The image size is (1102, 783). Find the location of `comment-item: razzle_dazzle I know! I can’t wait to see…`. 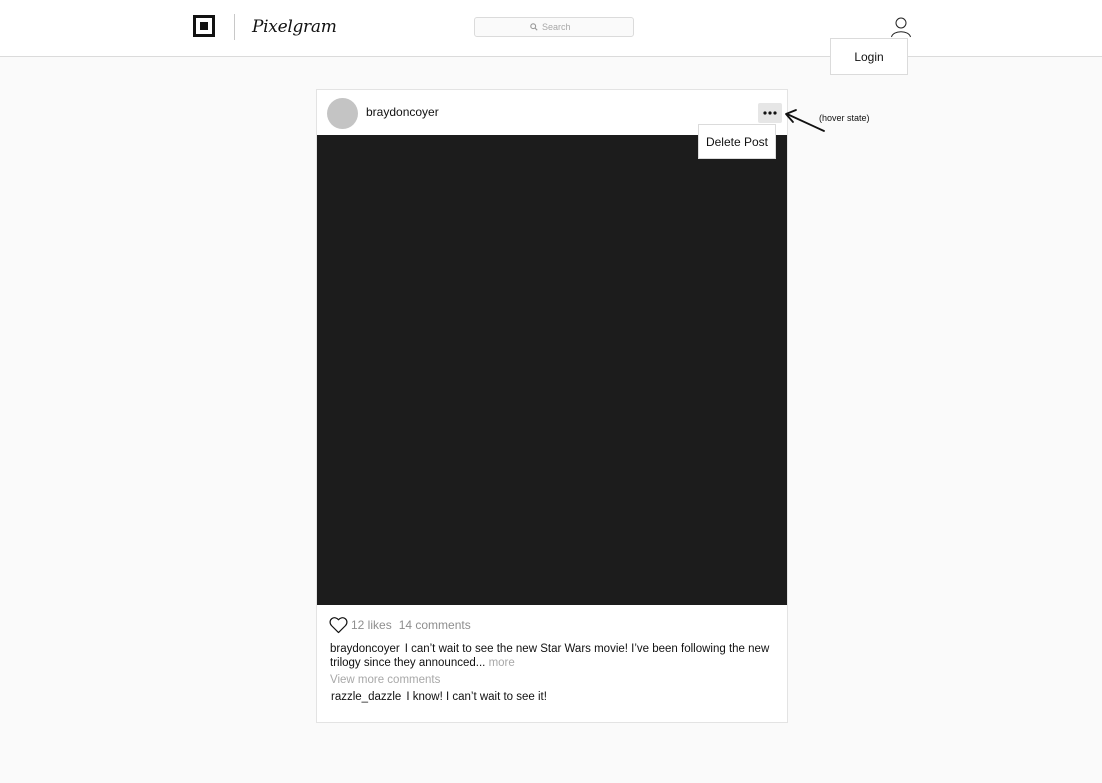

comment-item: razzle_dazzle I know! I can’t wait to see… is located at coordinates (439, 697).